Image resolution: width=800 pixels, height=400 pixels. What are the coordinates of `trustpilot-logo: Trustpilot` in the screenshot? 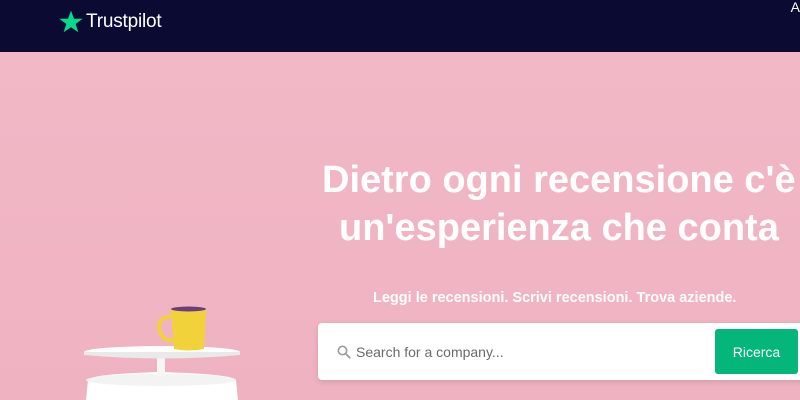 It's located at (110, 22).